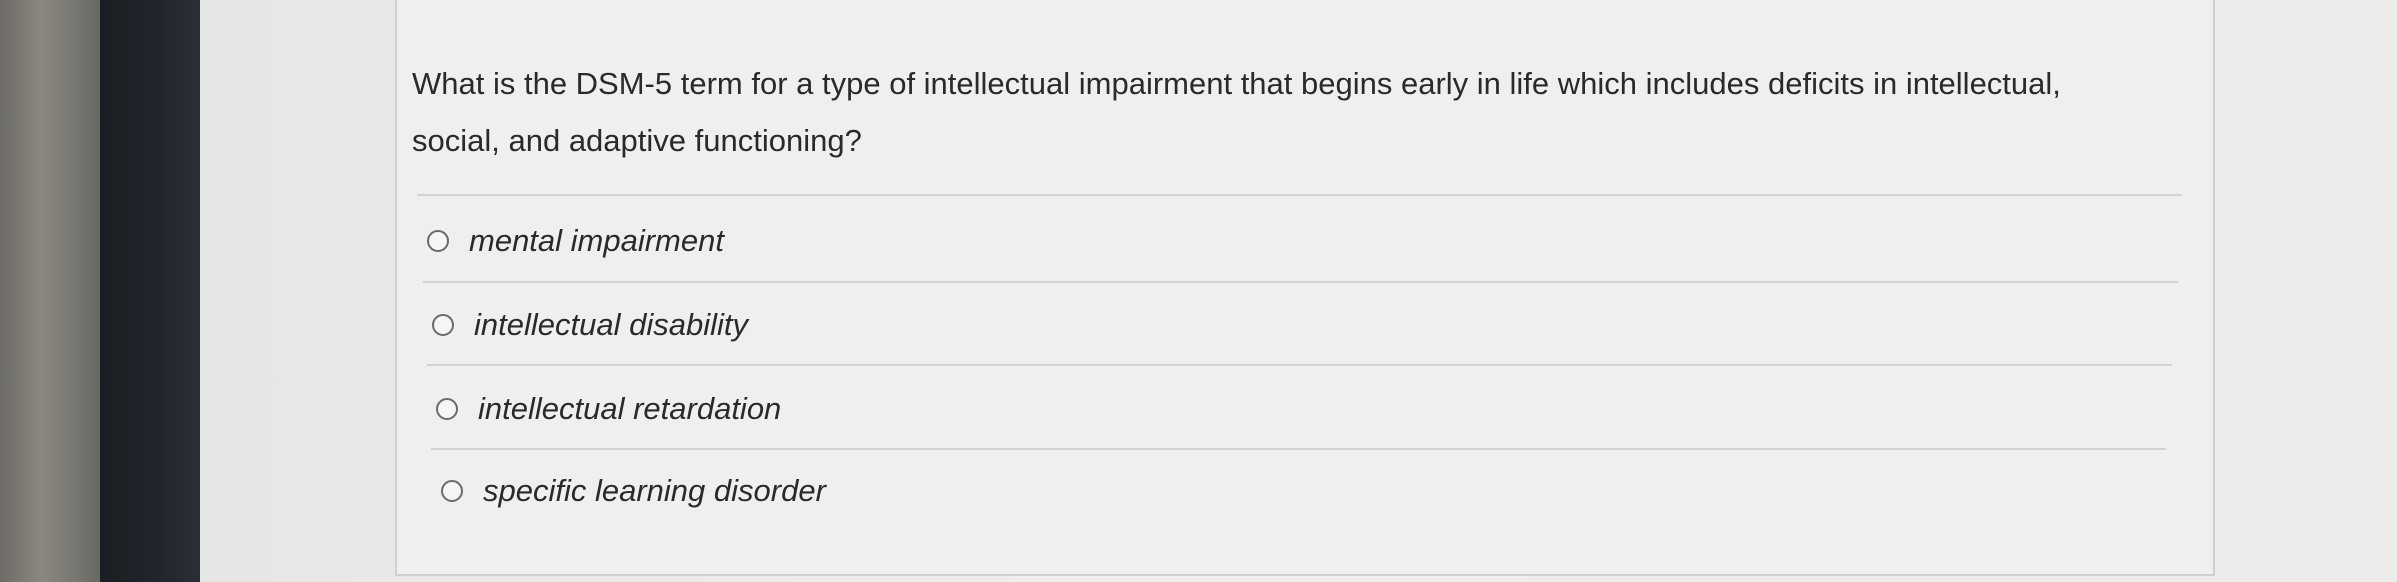 This screenshot has height=582, width=2397. Describe the element at coordinates (630, 408) in the screenshot. I see `option-label: intellectual retardation` at that location.